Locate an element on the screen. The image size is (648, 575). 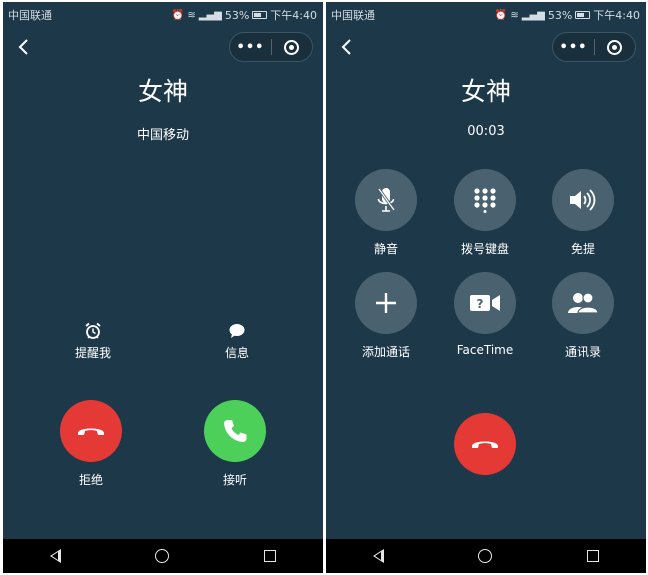
decline-label: 拒绝 is located at coordinates (90, 480).